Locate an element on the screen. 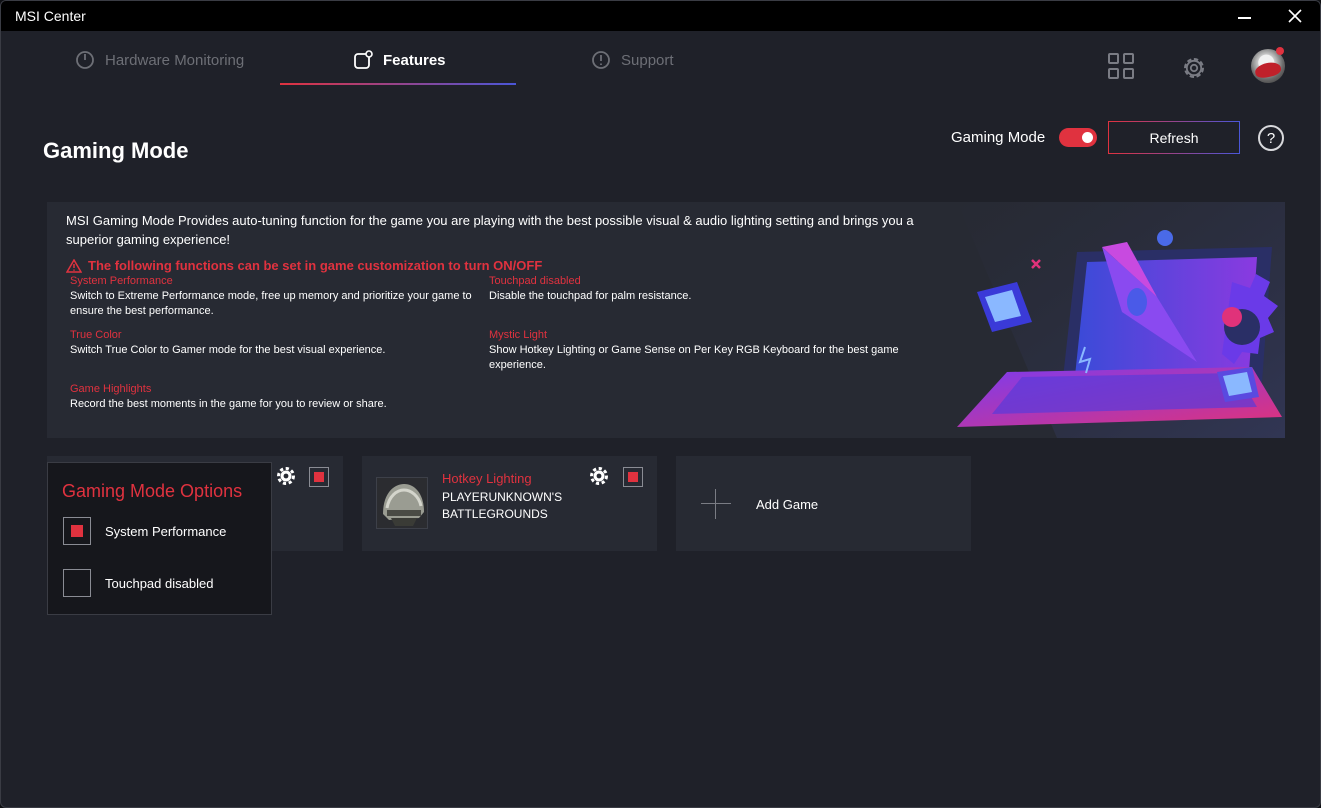  warning-icon is located at coordinates (74, 265).